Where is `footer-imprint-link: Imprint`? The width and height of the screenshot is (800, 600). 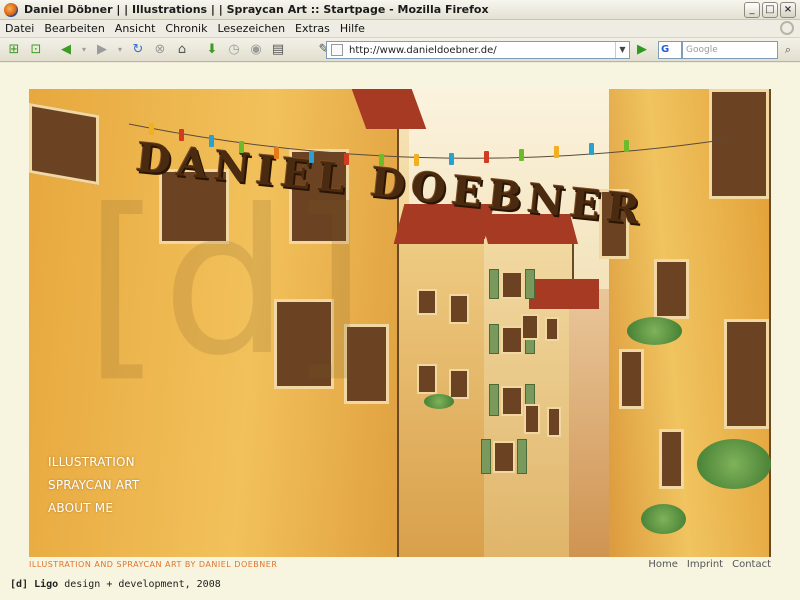
footer-imprint-link: Imprint is located at coordinates (705, 564).